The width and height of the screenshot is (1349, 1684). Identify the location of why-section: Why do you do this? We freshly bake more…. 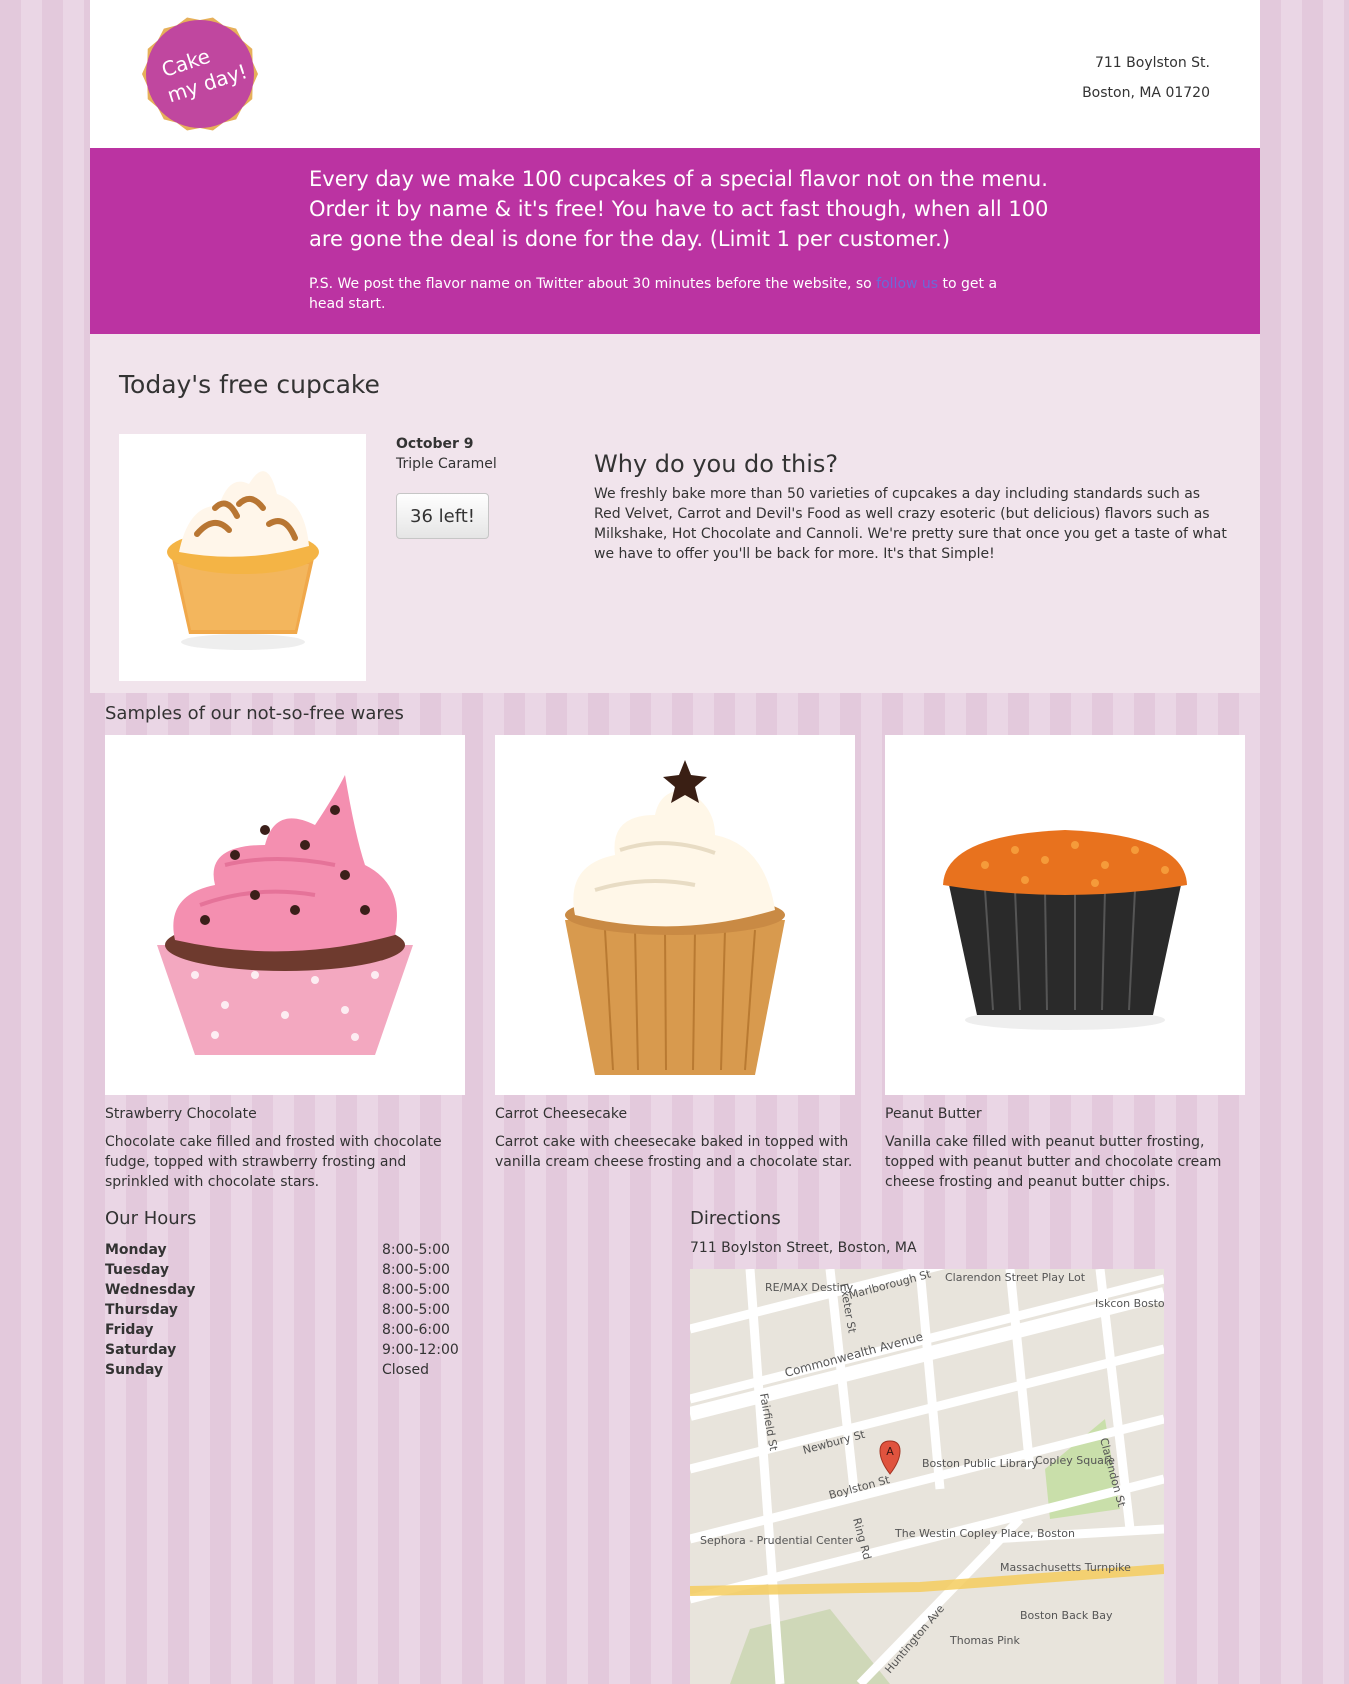
(912, 507).